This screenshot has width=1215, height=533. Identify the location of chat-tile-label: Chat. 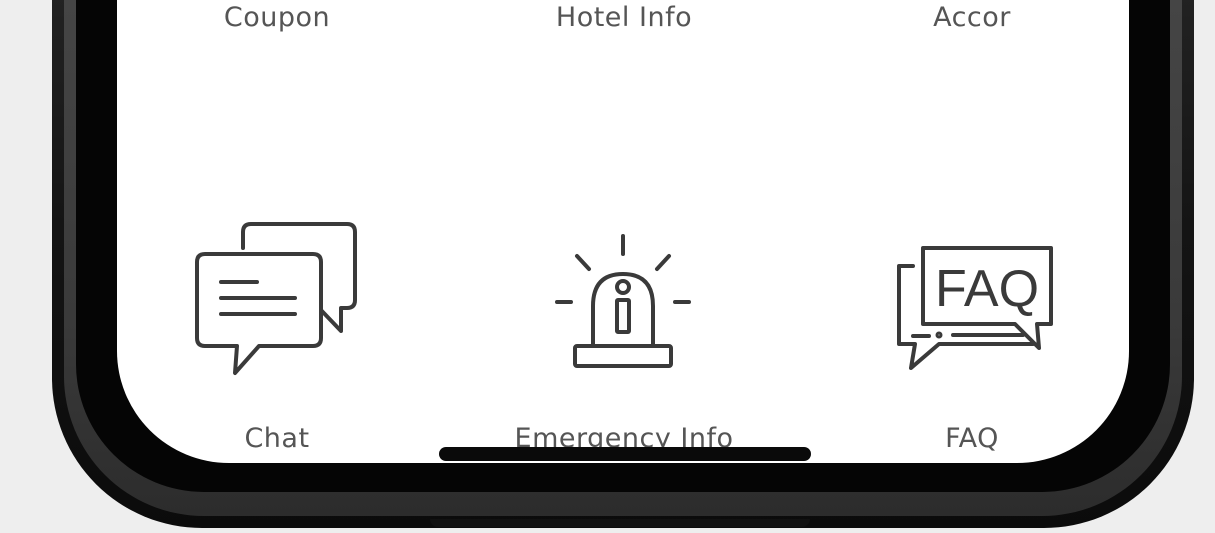
(277, 438).